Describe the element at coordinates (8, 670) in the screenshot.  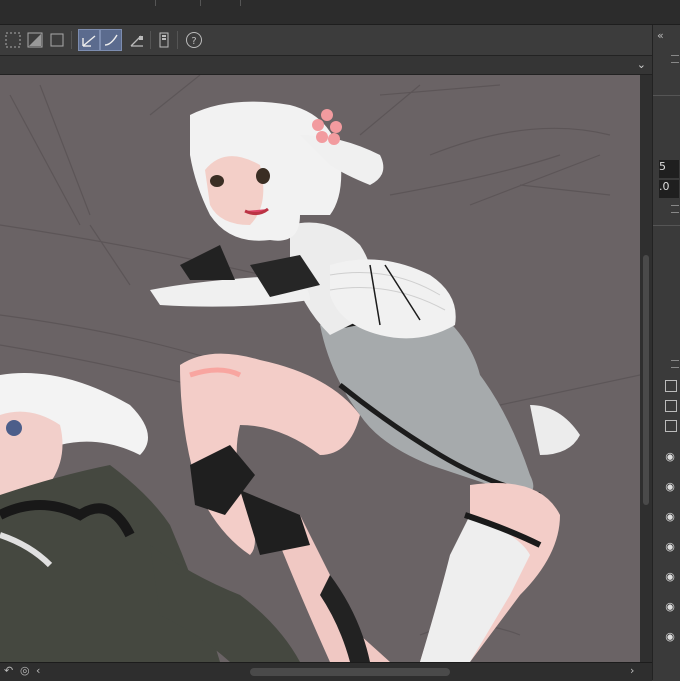
I see `rotate-left-icon: ↶` at that location.